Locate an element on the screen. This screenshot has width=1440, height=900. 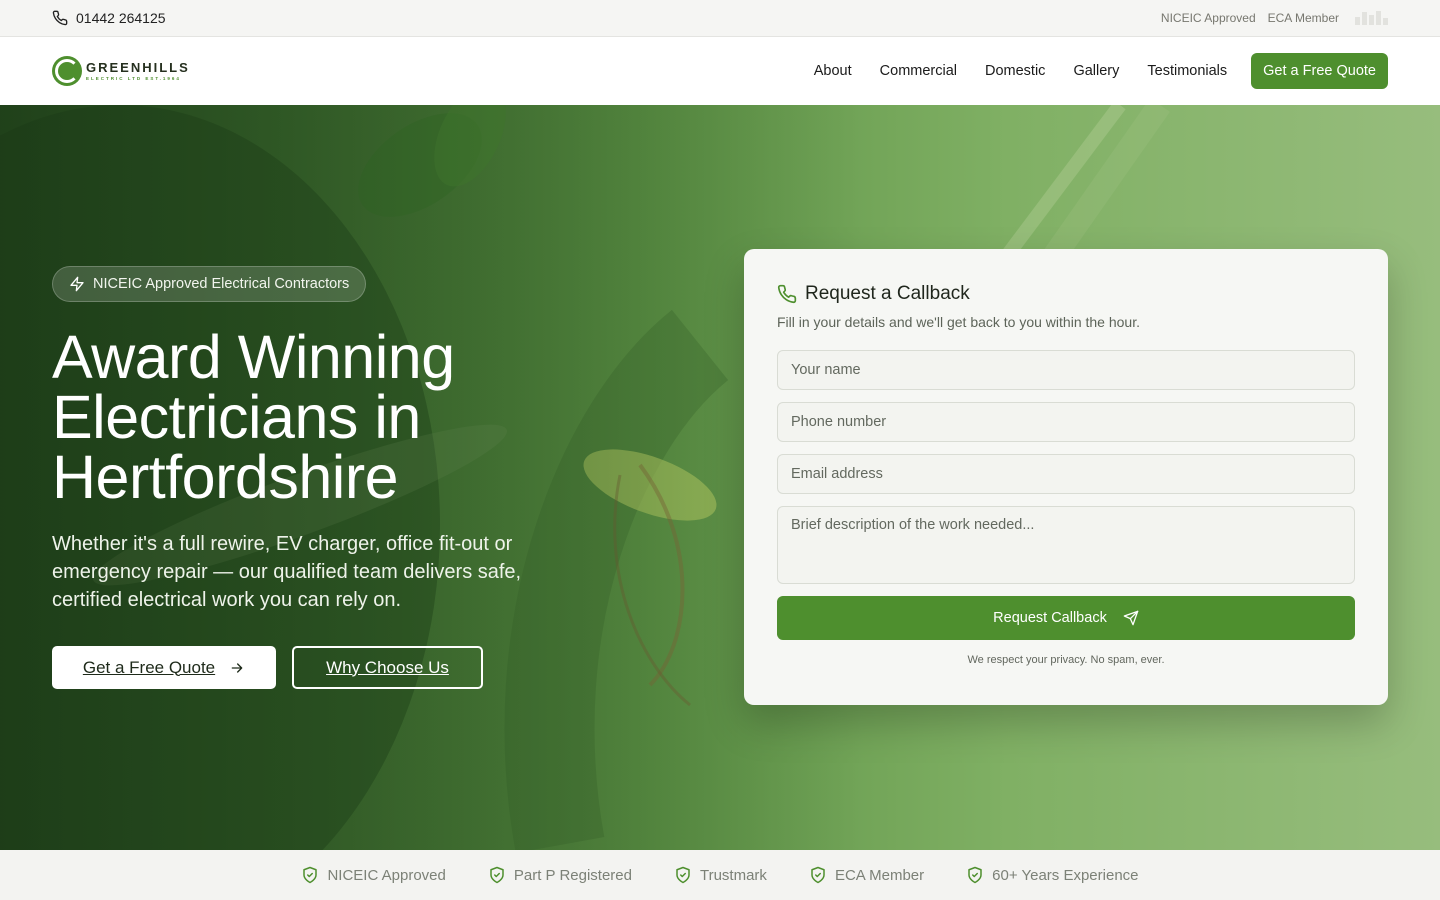
trust-label: Part P Registered is located at coordinates (572, 875).